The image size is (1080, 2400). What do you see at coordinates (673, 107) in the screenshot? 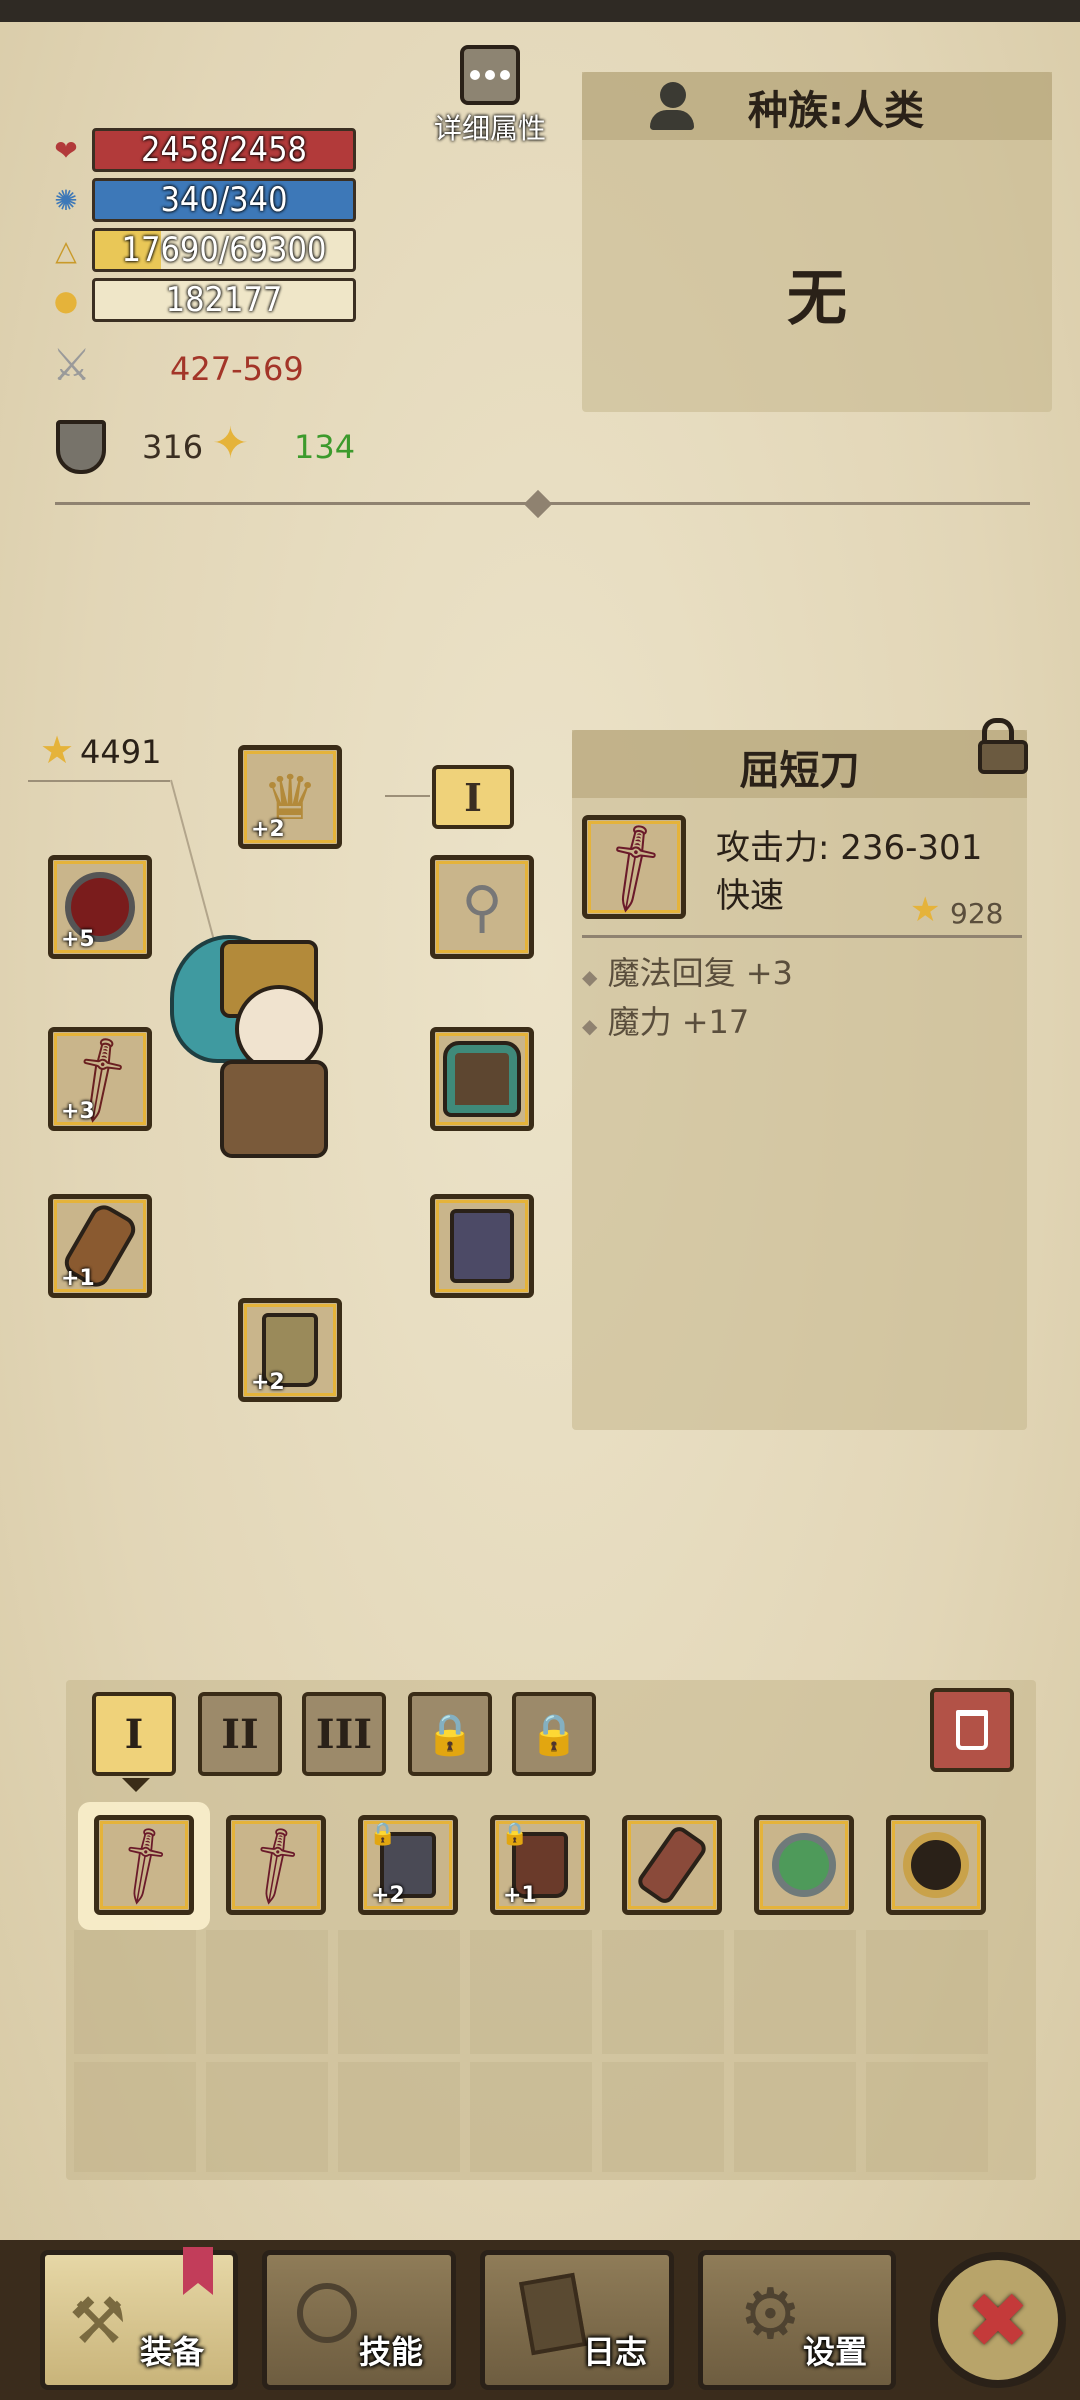
I see `person-icon` at bounding box center [673, 107].